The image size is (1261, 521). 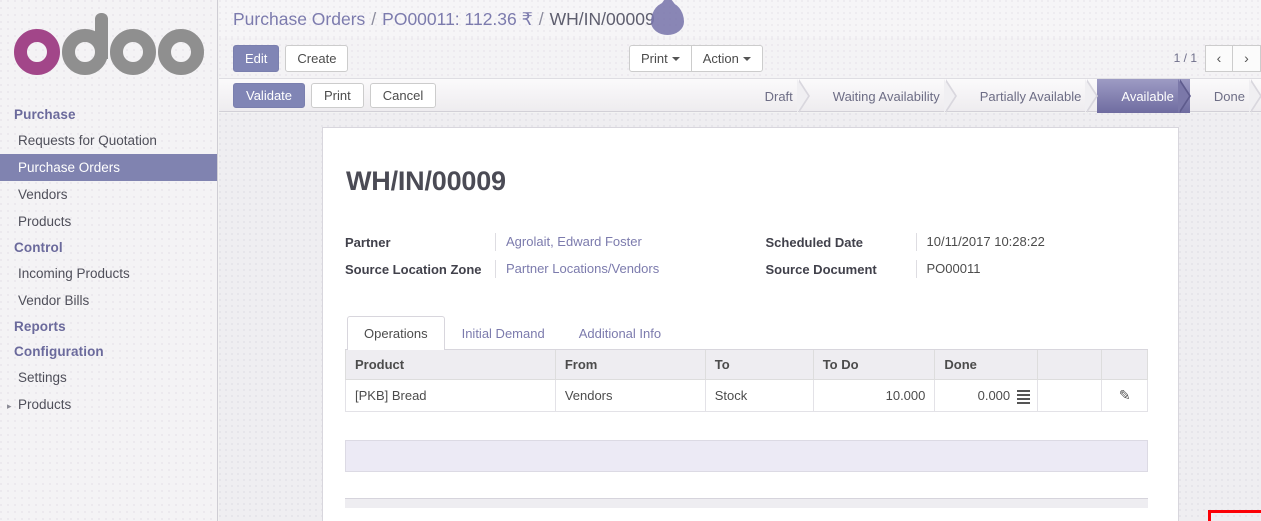 I want to click on expand-caret-icon: ▸, so click(x=9, y=406).